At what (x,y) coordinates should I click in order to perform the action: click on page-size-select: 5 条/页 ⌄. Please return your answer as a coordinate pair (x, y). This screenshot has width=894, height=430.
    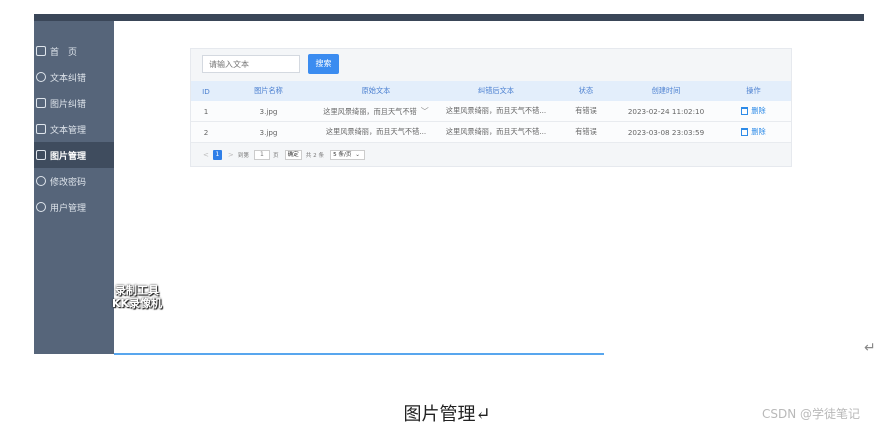
    Looking at the image, I should click on (347, 155).